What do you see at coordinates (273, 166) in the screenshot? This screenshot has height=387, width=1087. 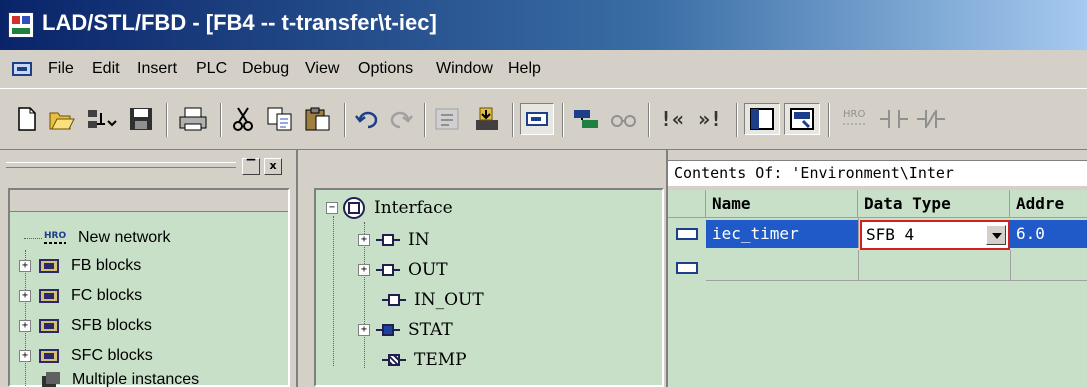 I see `close-button: x` at bounding box center [273, 166].